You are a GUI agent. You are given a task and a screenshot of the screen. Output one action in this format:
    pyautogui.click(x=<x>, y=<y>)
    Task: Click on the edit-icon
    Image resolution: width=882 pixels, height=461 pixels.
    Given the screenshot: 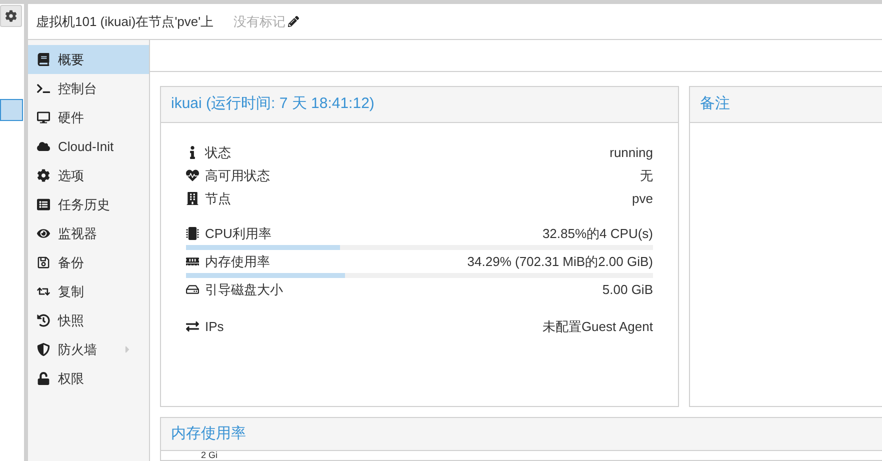 What is the action you would take?
    pyautogui.click(x=293, y=21)
    